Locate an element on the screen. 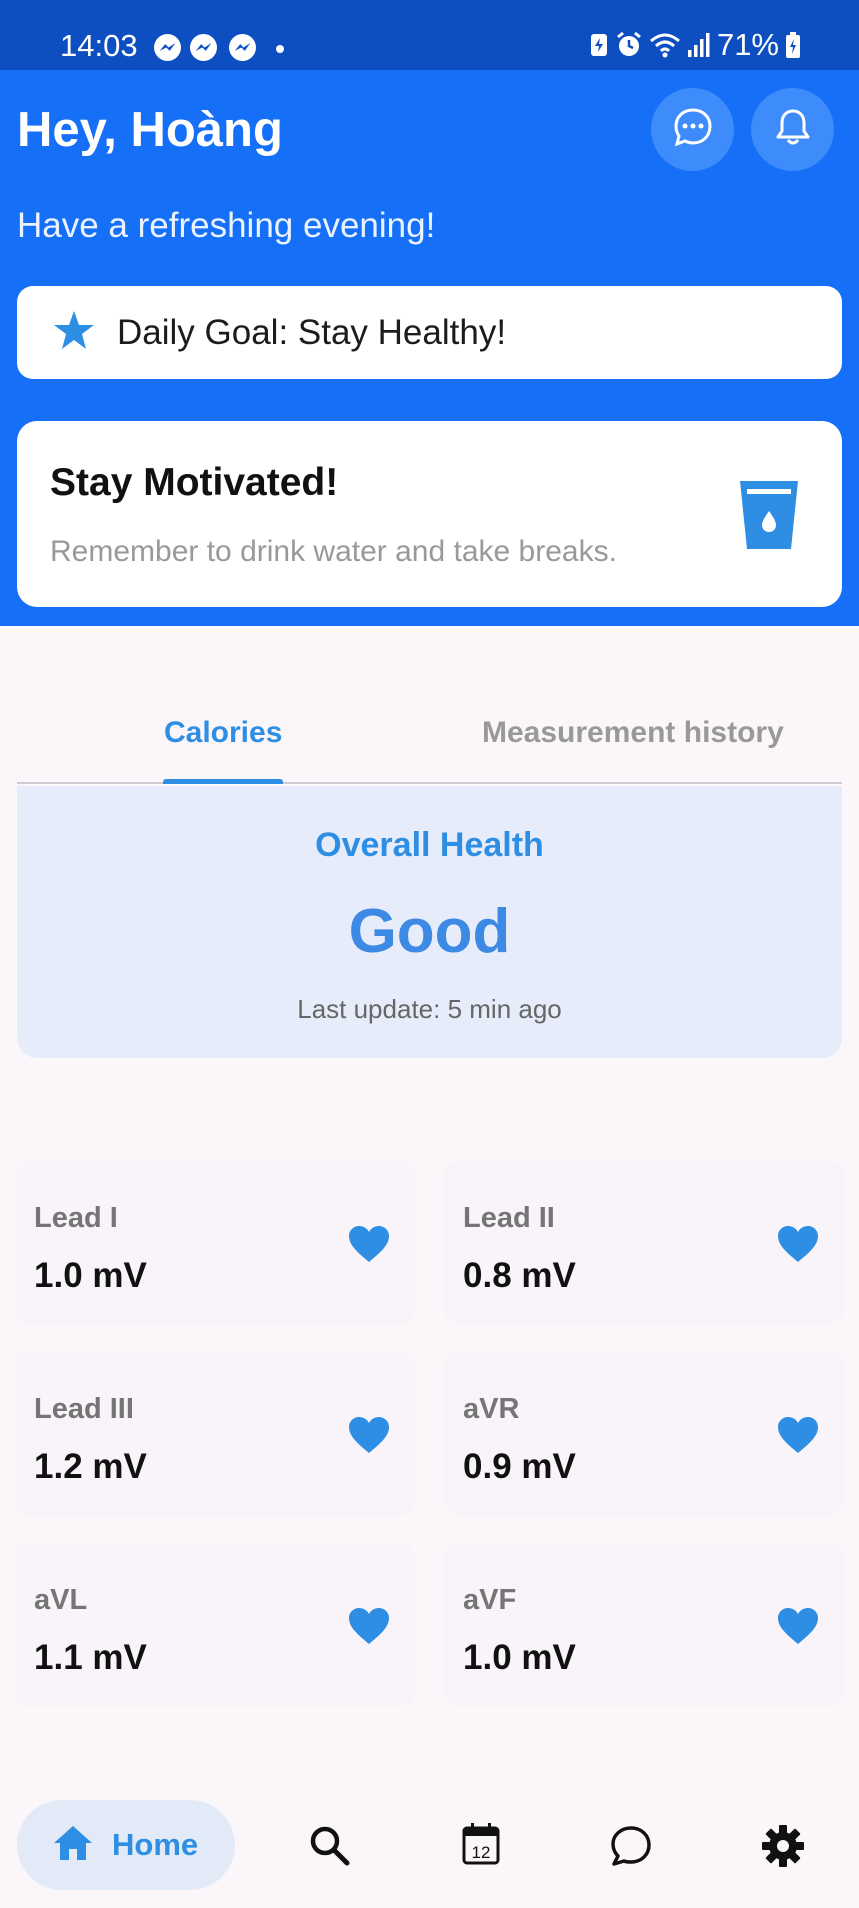 The image size is (859, 1908). settings-icon is located at coordinates (783, 1848).